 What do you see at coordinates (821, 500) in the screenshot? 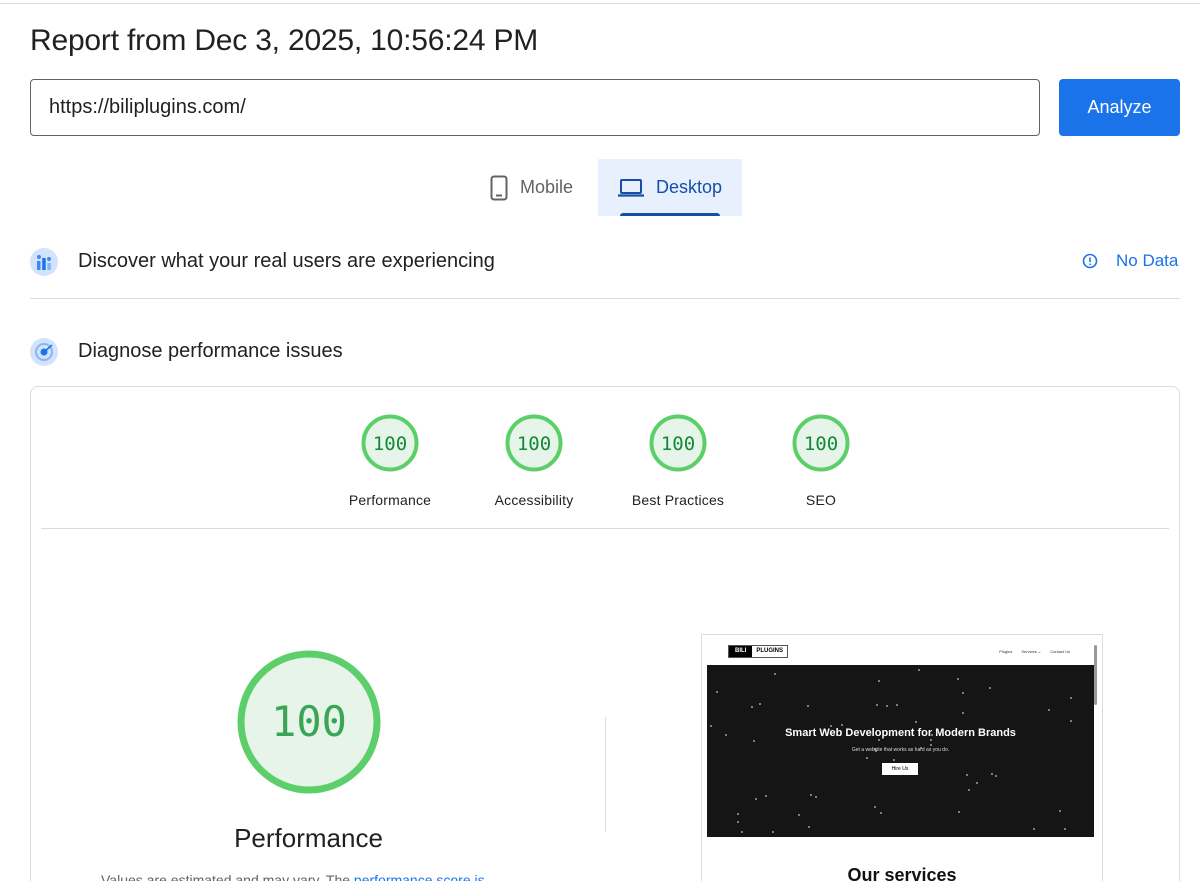
I see `score-label: SEO` at bounding box center [821, 500].